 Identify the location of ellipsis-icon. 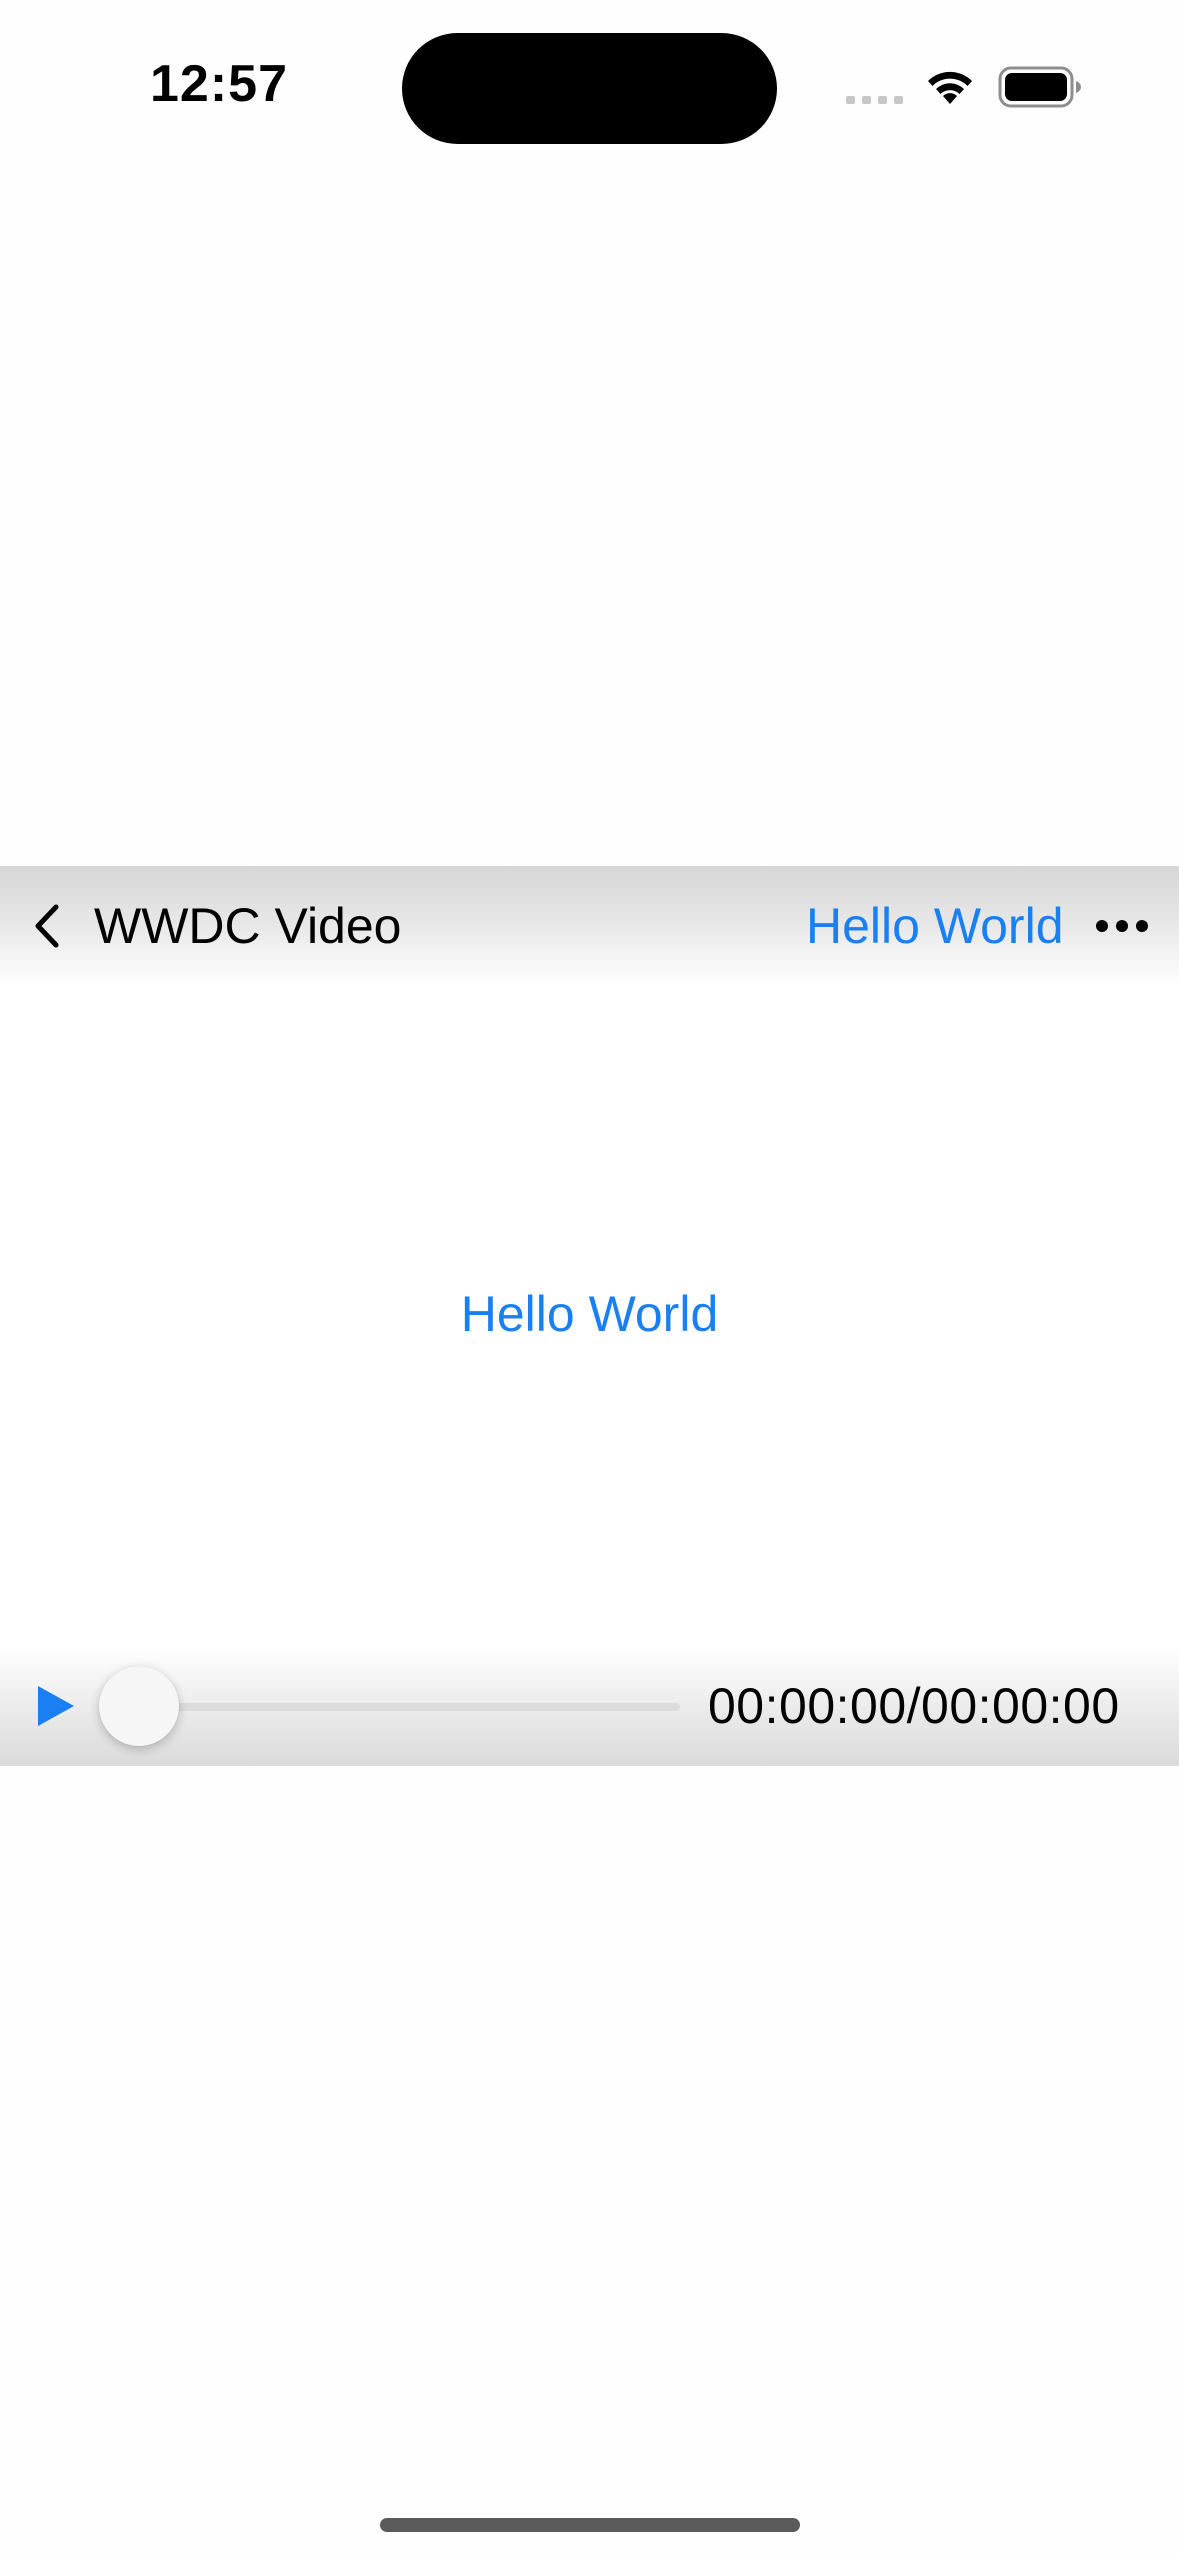
(1122, 926).